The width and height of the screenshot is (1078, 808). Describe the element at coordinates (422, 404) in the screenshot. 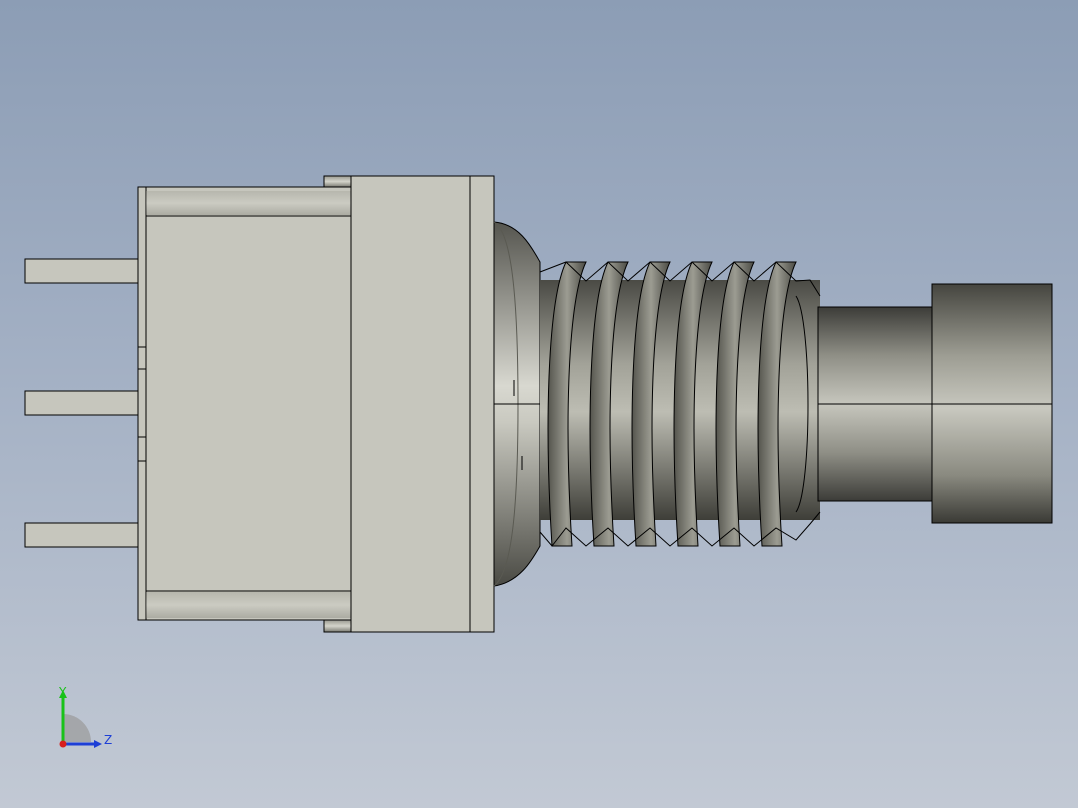

I see `front-flange` at that location.